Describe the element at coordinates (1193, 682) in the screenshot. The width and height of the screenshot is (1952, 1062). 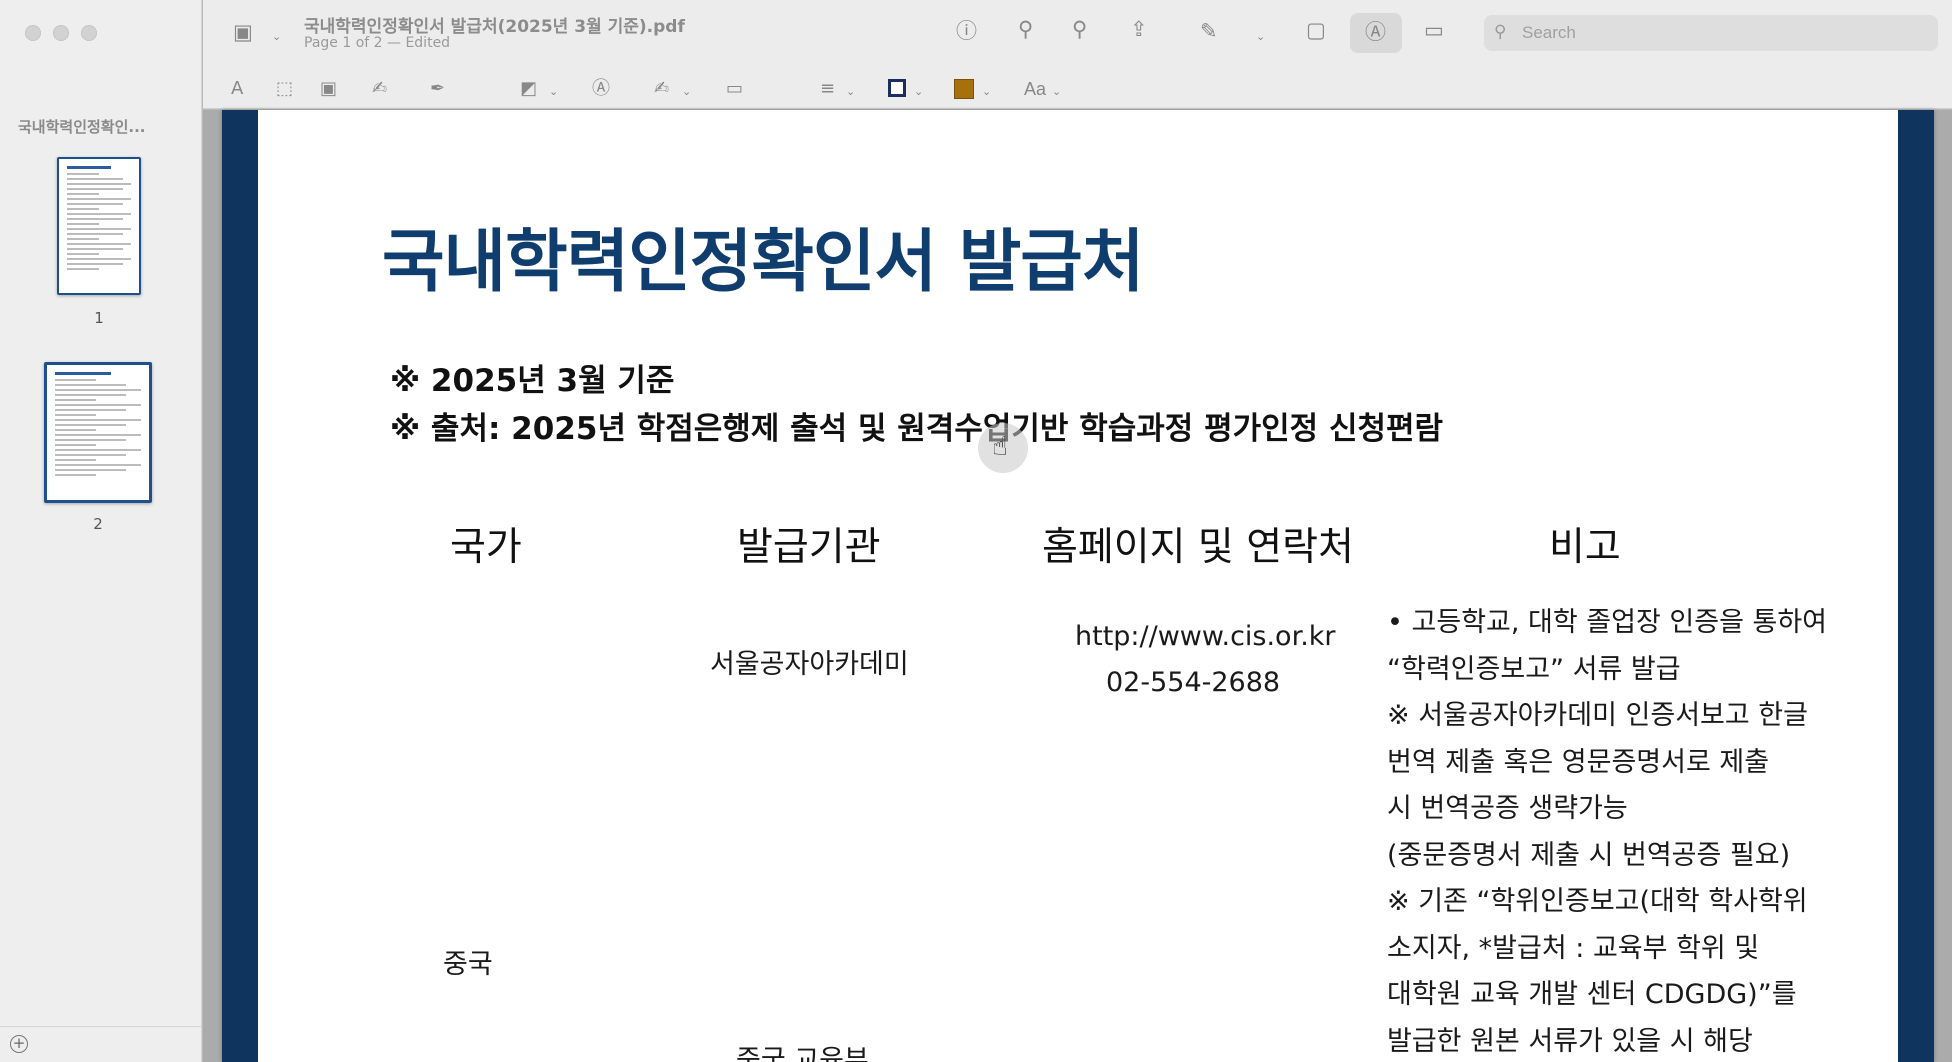
I see `phone-cell: 02-554-2688` at that location.